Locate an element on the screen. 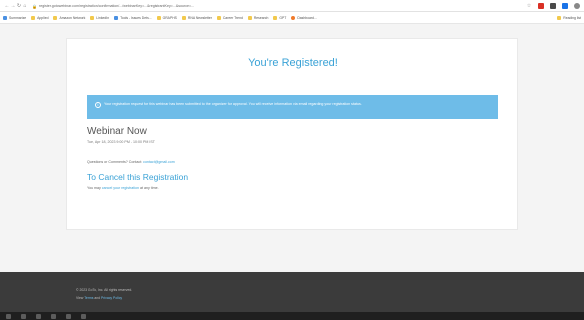 The width and height of the screenshot is (584, 320). reading-list-button: Reading list is located at coordinates (569, 17).